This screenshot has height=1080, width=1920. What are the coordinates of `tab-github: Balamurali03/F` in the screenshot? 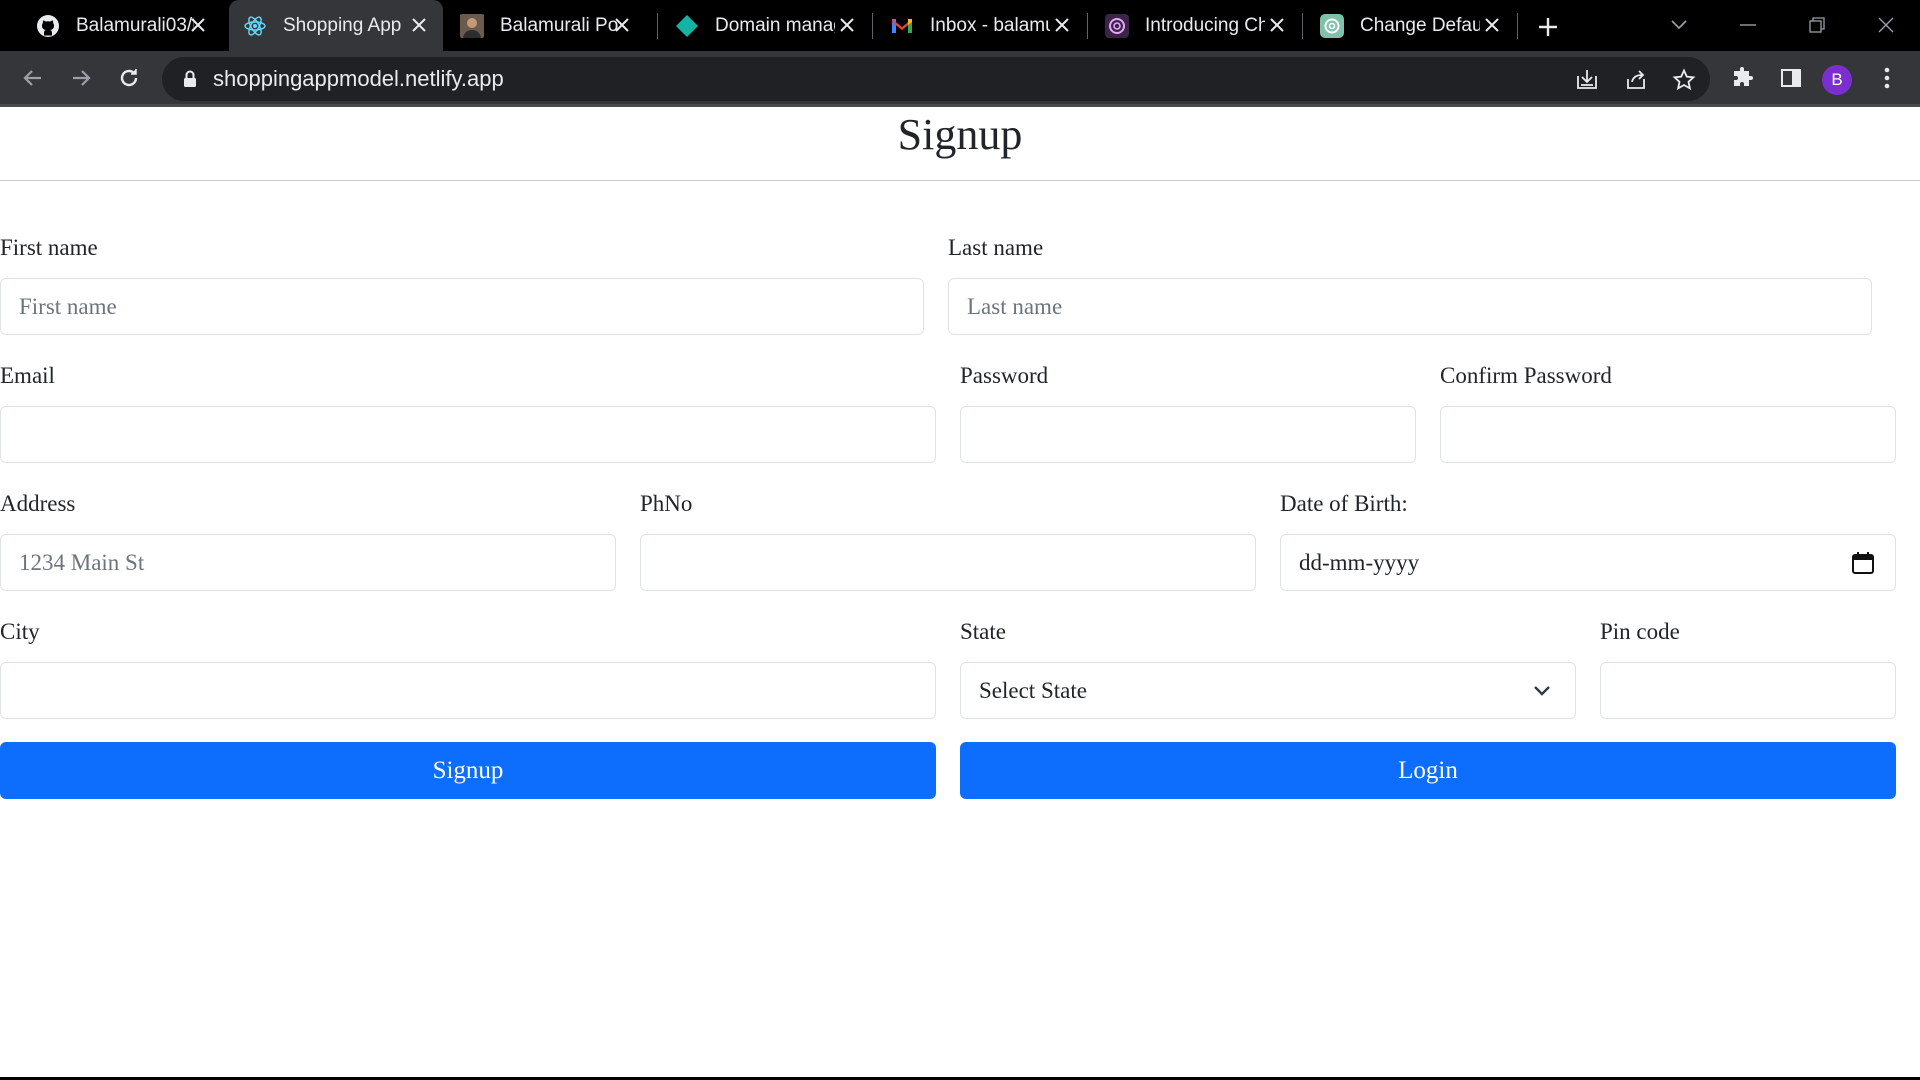 It's located at (122, 25).